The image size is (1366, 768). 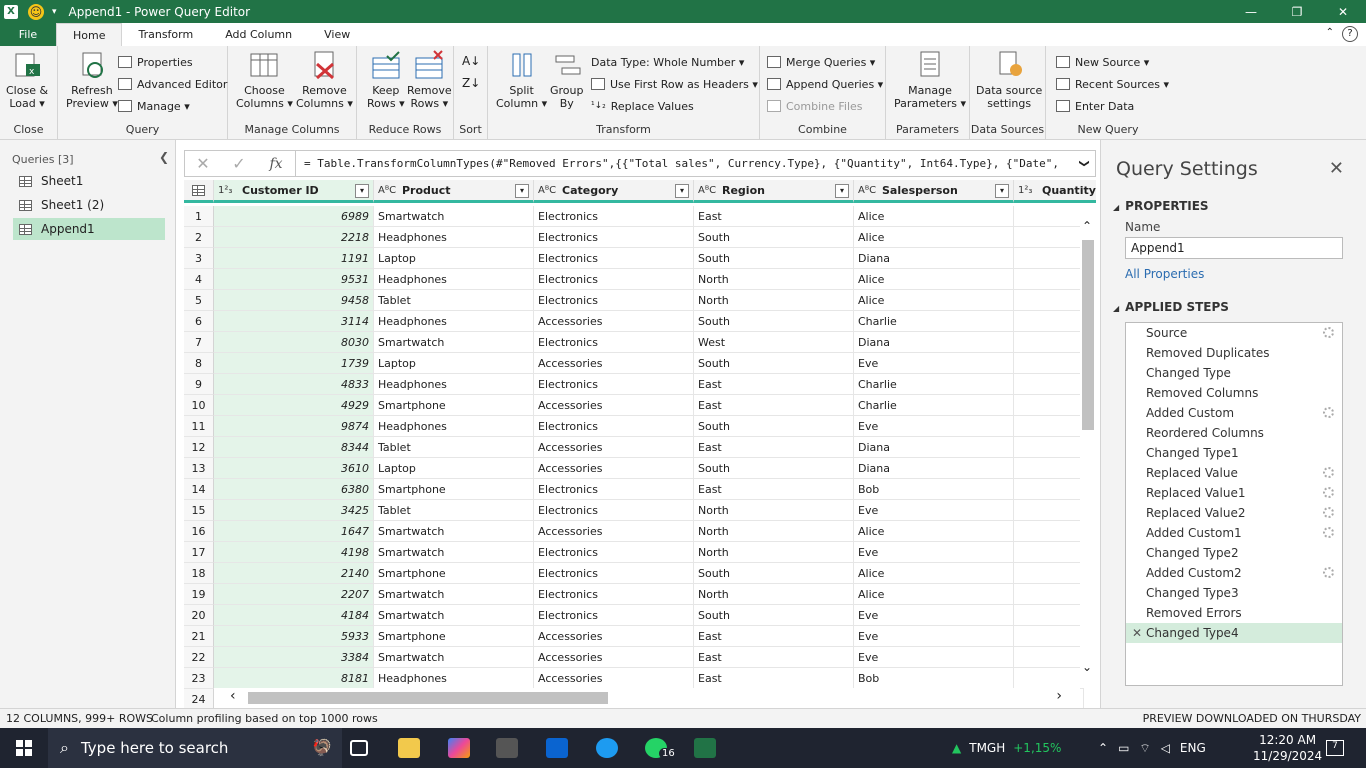 I want to click on minimize-button: —, so click(x=1251, y=11).